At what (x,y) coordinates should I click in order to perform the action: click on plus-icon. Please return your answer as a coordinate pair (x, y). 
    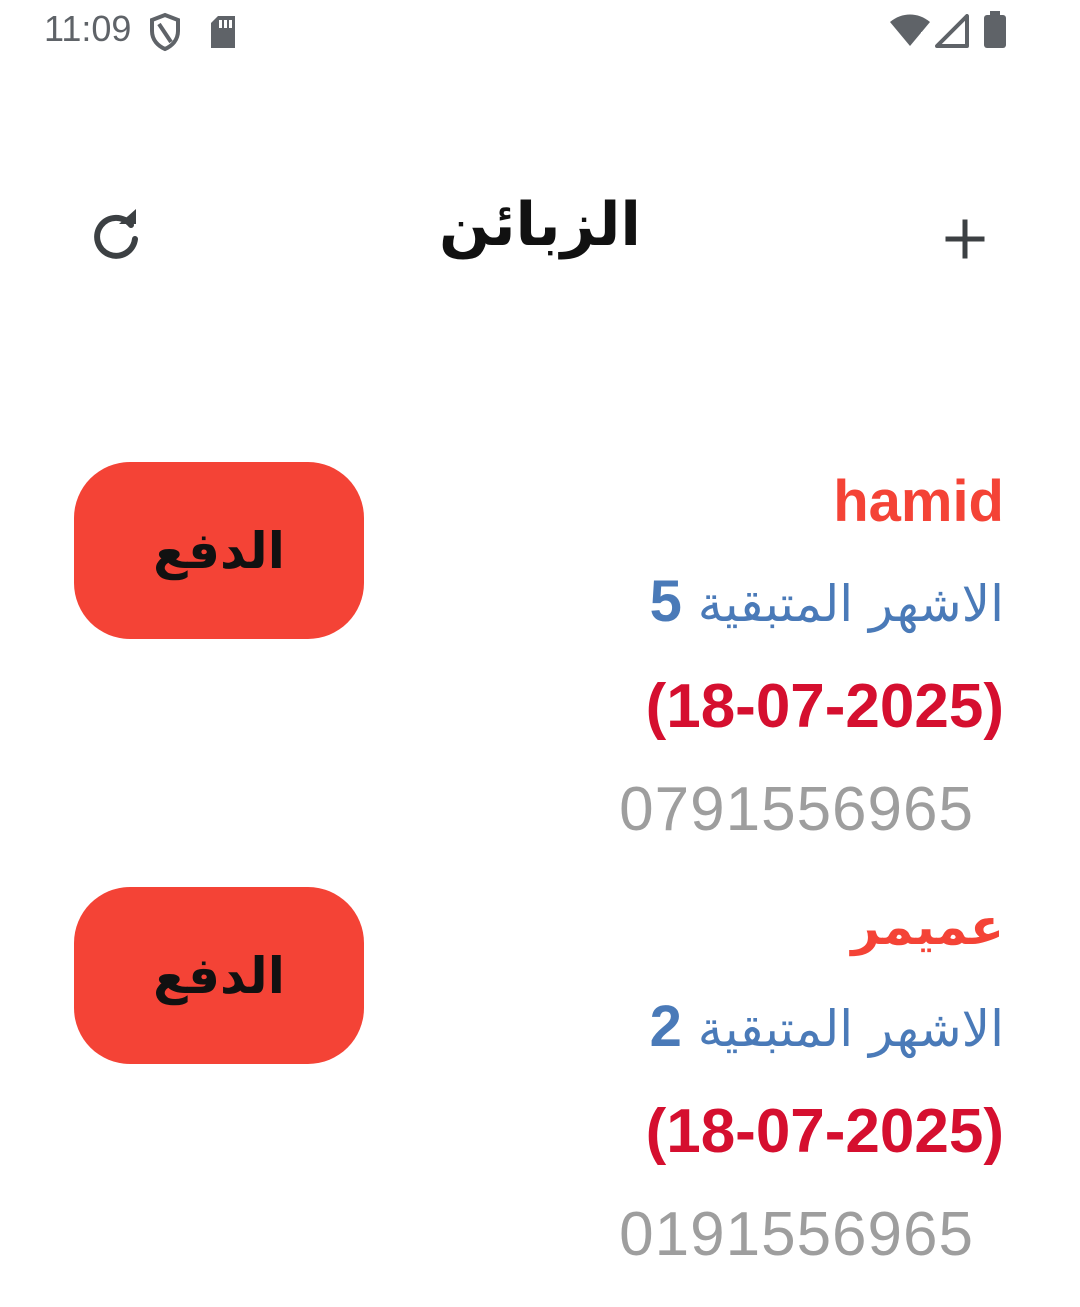
    Looking at the image, I should click on (965, 239).